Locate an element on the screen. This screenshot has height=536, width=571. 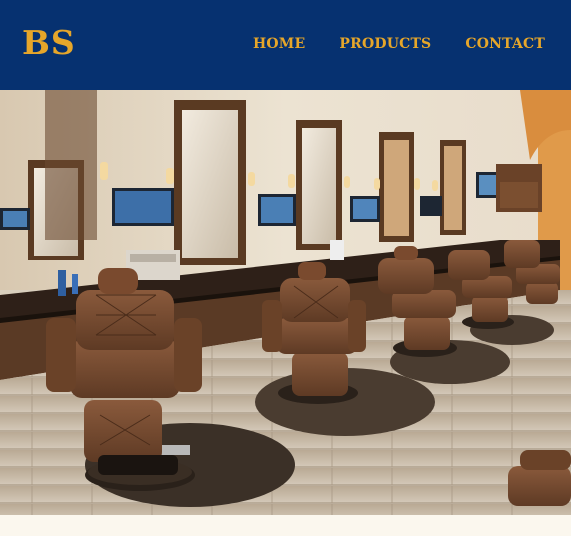
nav-contact-link: CONTACT is located at coordinates (505, 44).